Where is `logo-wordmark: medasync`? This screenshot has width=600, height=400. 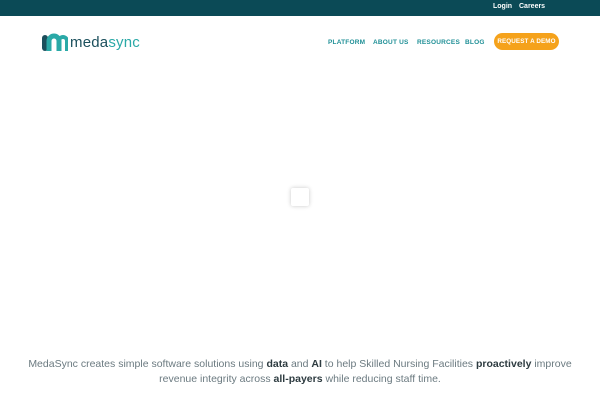
logo-wordmark: medasync is located at coordinates (105, 43).